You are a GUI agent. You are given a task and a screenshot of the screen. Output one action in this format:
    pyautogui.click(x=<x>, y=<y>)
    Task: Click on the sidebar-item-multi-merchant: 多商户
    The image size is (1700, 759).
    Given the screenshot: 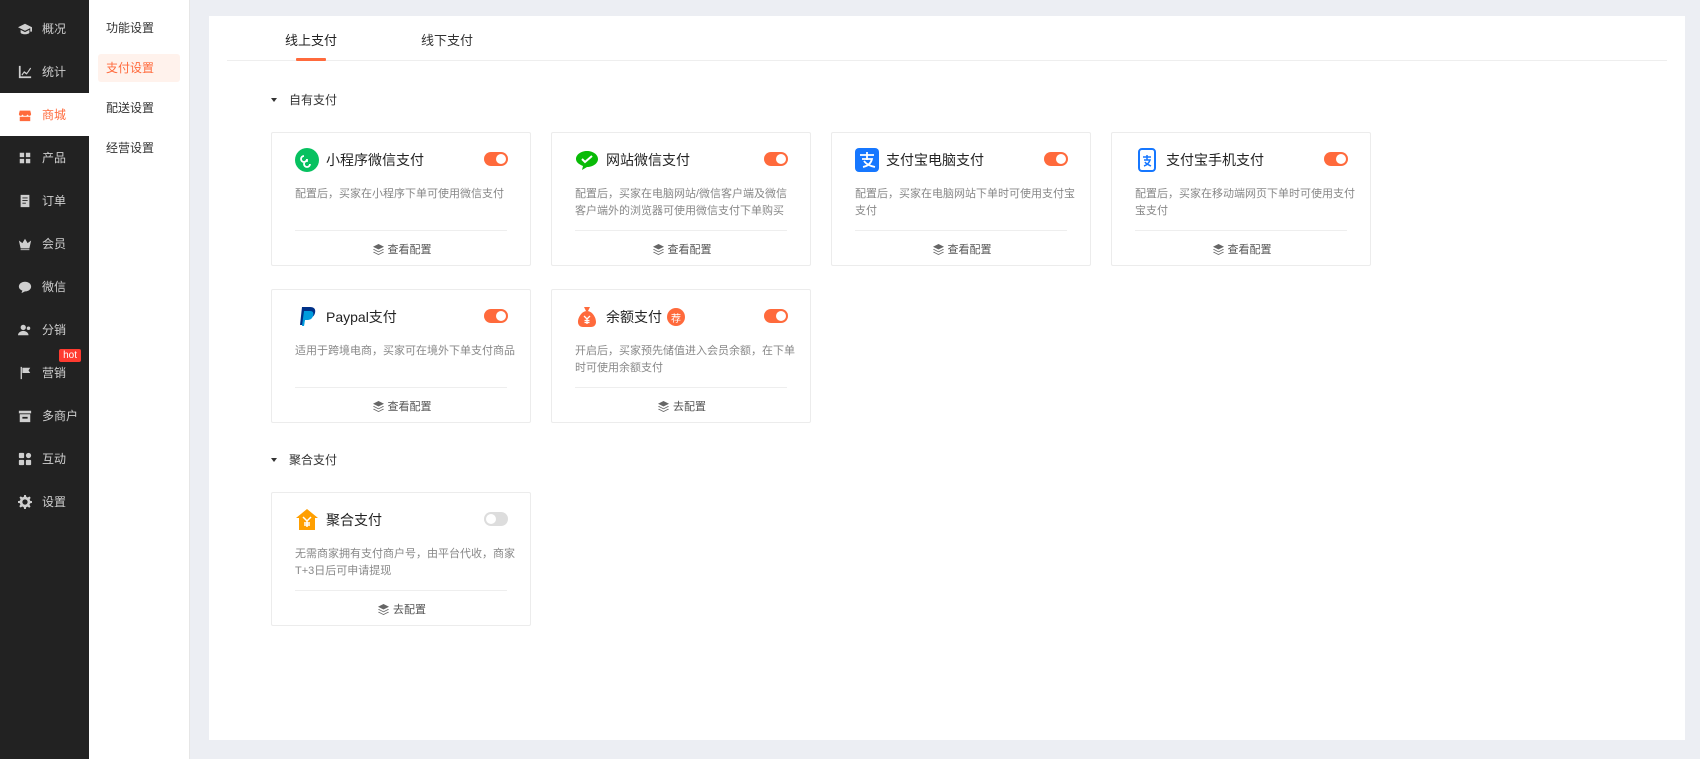 What is the action you would take?
    pyautogui.click(x=44, y=415)
    